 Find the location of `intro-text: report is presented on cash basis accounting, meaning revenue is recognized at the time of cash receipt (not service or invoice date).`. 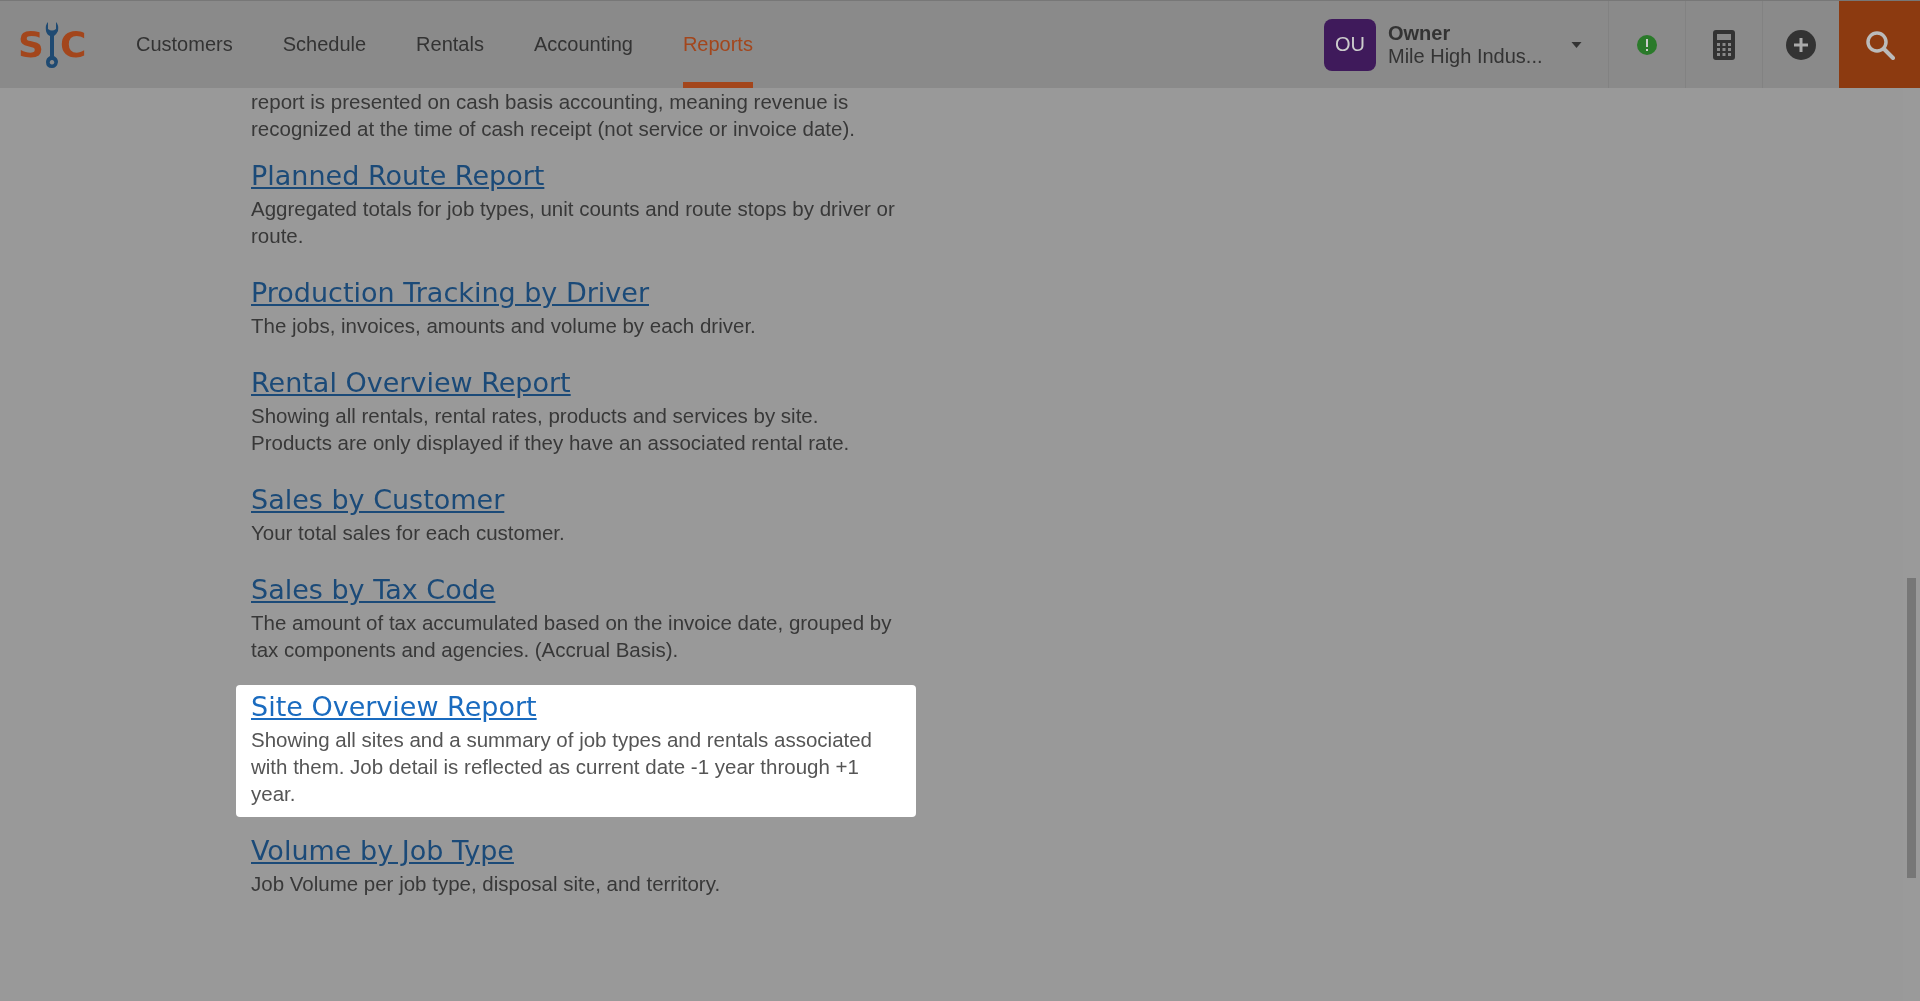

intro-text: report is presented on cash basis accounting, meaning revenue is recognized at the time of cash receipt (not service or invoice date). is located at coordinates (553, 115).